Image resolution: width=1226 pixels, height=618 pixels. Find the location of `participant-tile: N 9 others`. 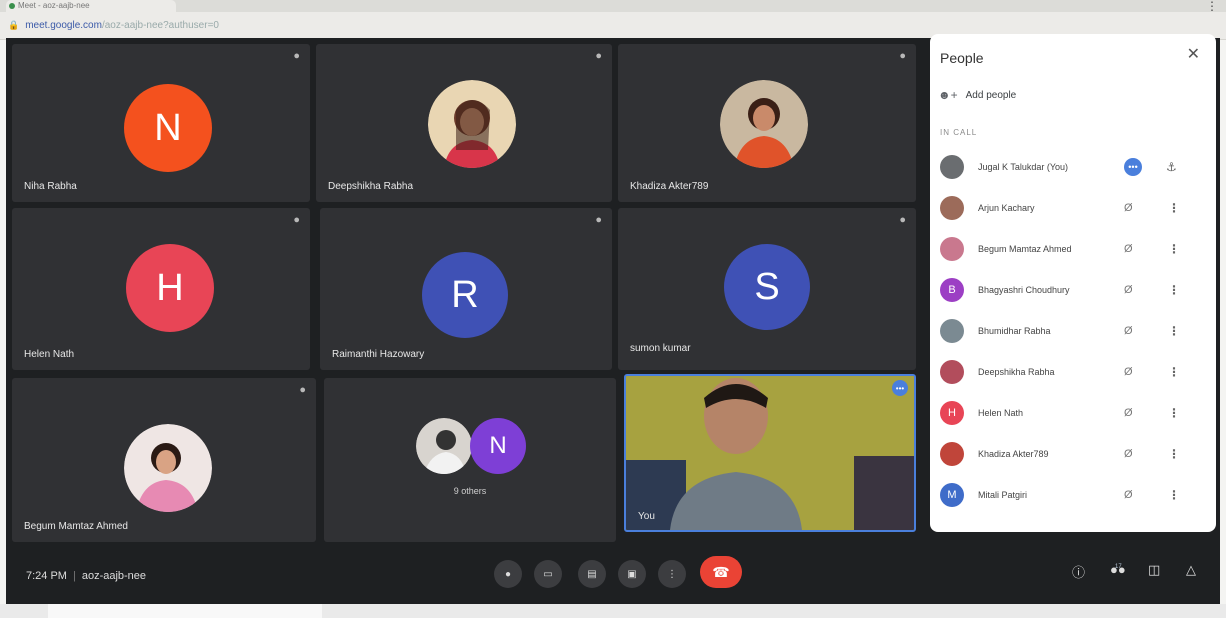

participant-tile: N 9 others is located at coordinates (470, 460).